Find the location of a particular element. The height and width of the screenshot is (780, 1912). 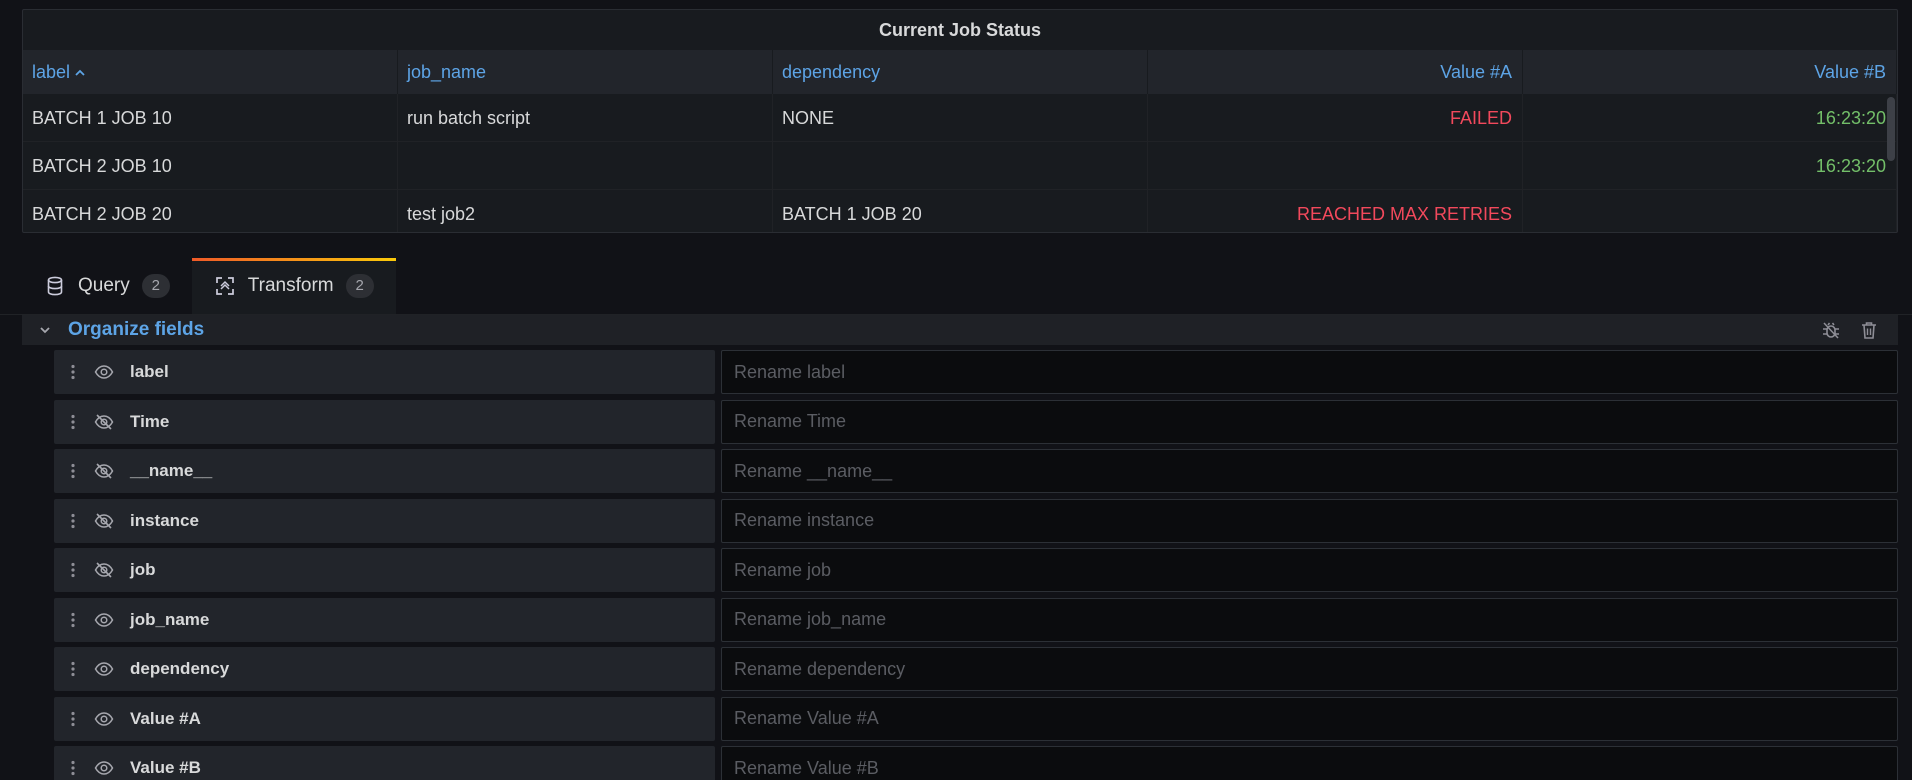

field-row: job is located at coordinates (976, 570).